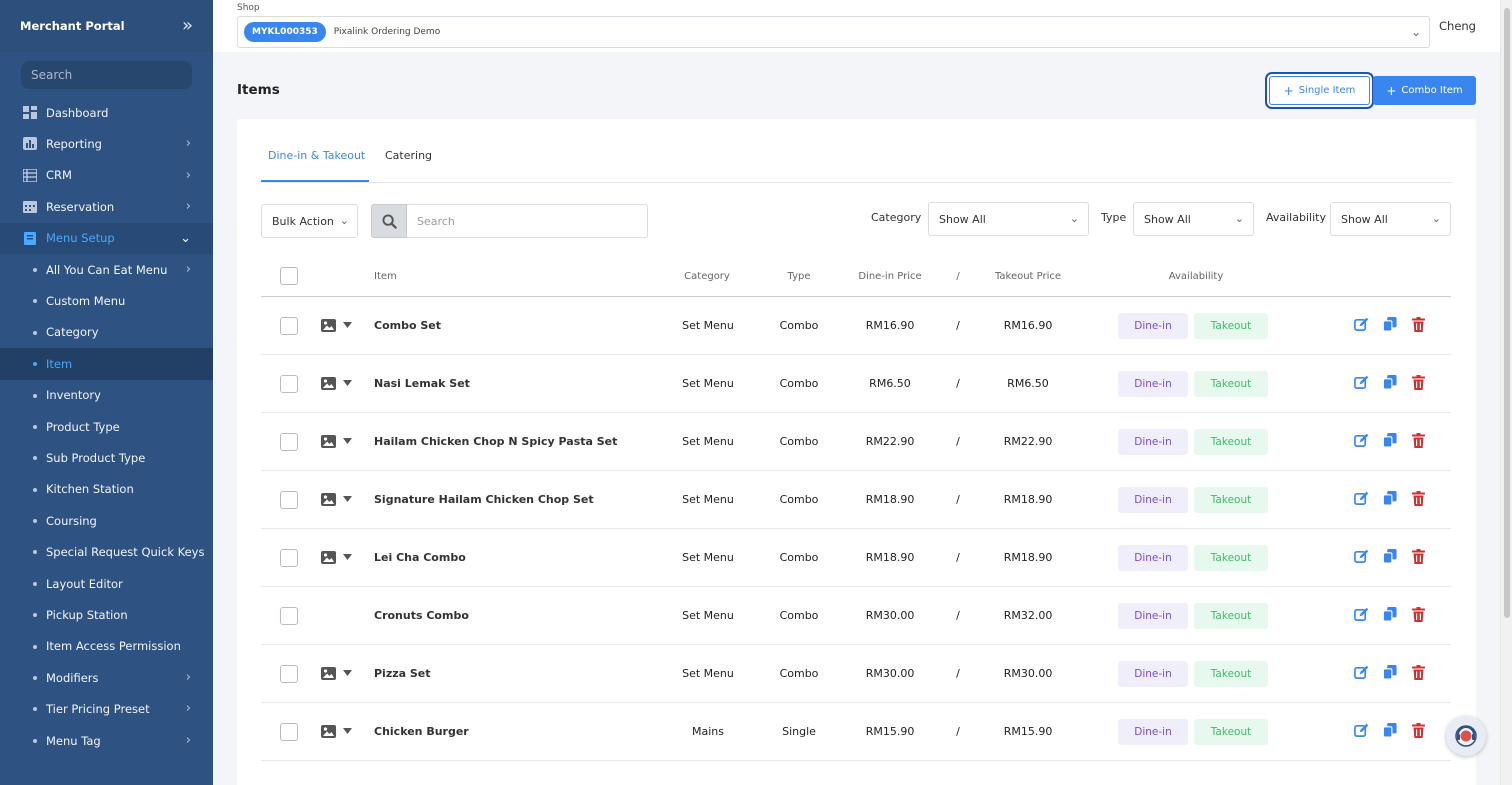  I want to click on type-filter-select: Show All ⌄, so click(1193, 219).